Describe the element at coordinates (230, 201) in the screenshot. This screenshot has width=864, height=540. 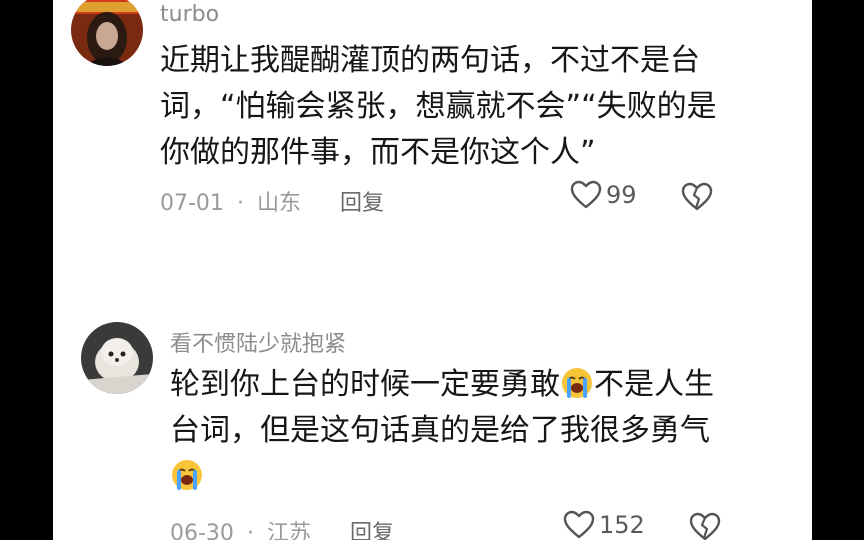
I see `comment-meta: 07-01 · 山东` at that location.